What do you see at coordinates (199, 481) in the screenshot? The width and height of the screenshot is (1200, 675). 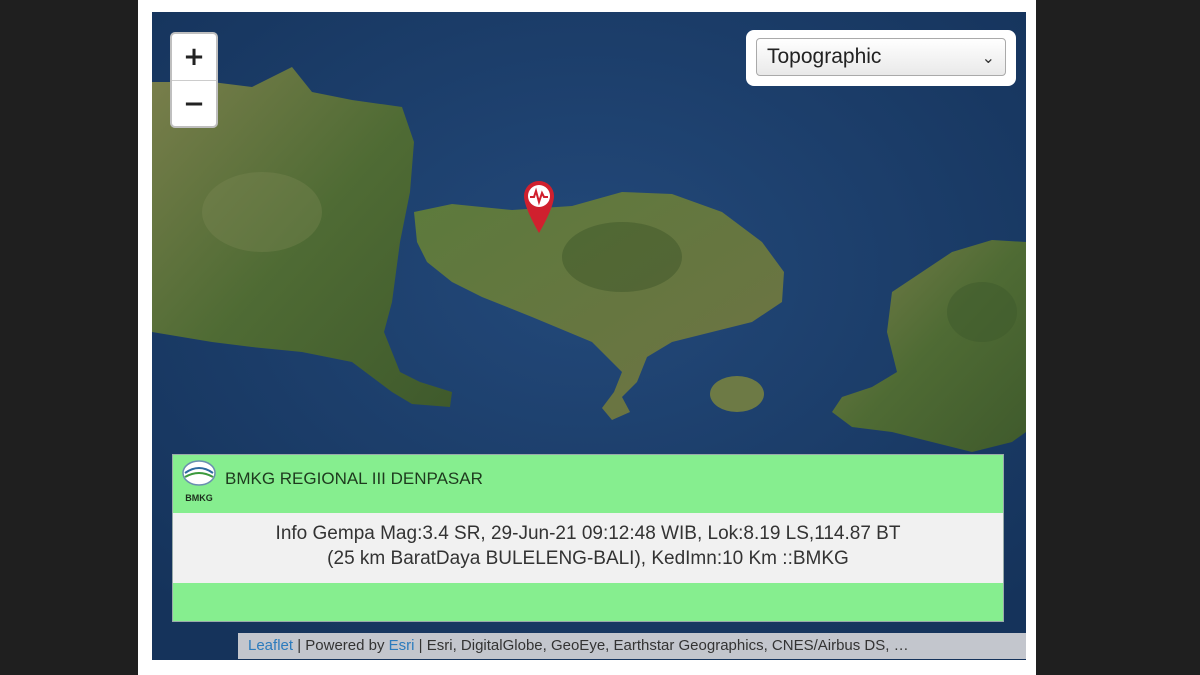 I see `bmkg-logo-icon: BMKG` at bounding box center [199, 481].